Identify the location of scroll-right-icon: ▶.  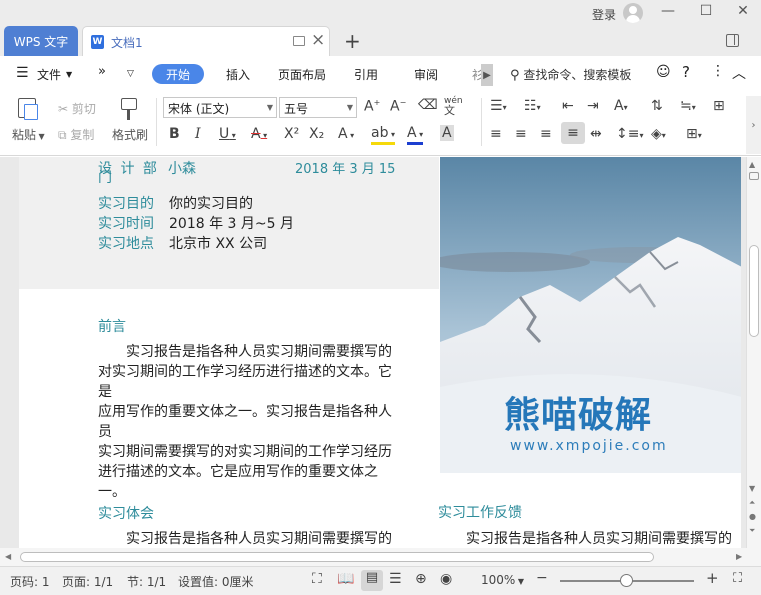
(739, 556).